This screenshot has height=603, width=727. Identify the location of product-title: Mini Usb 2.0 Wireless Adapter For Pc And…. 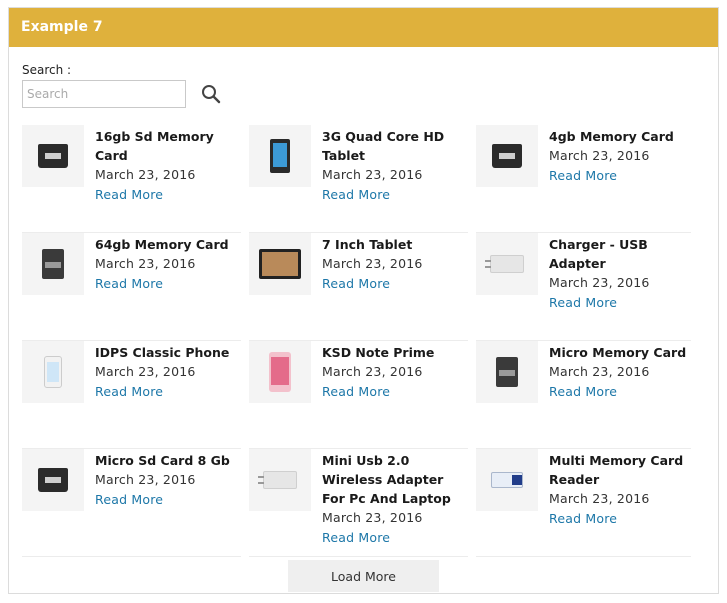
(395, 479).